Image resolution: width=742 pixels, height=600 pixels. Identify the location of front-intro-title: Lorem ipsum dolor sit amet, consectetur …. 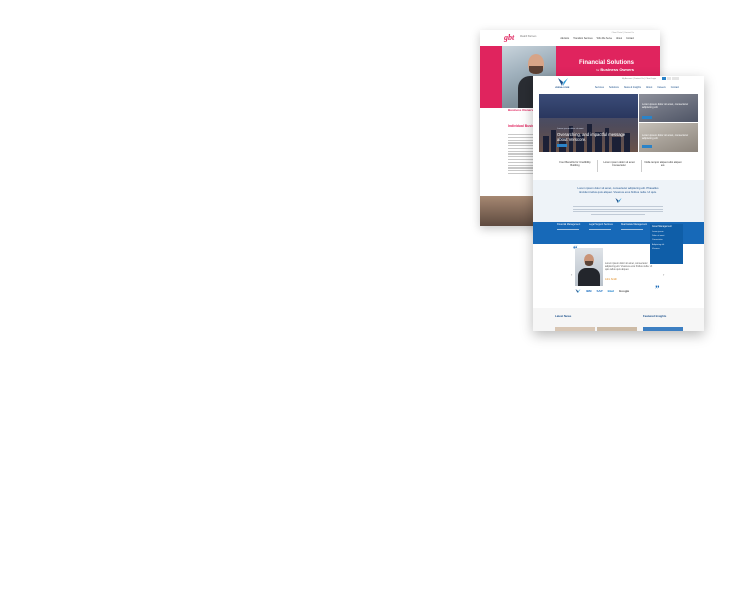
(618, 190).